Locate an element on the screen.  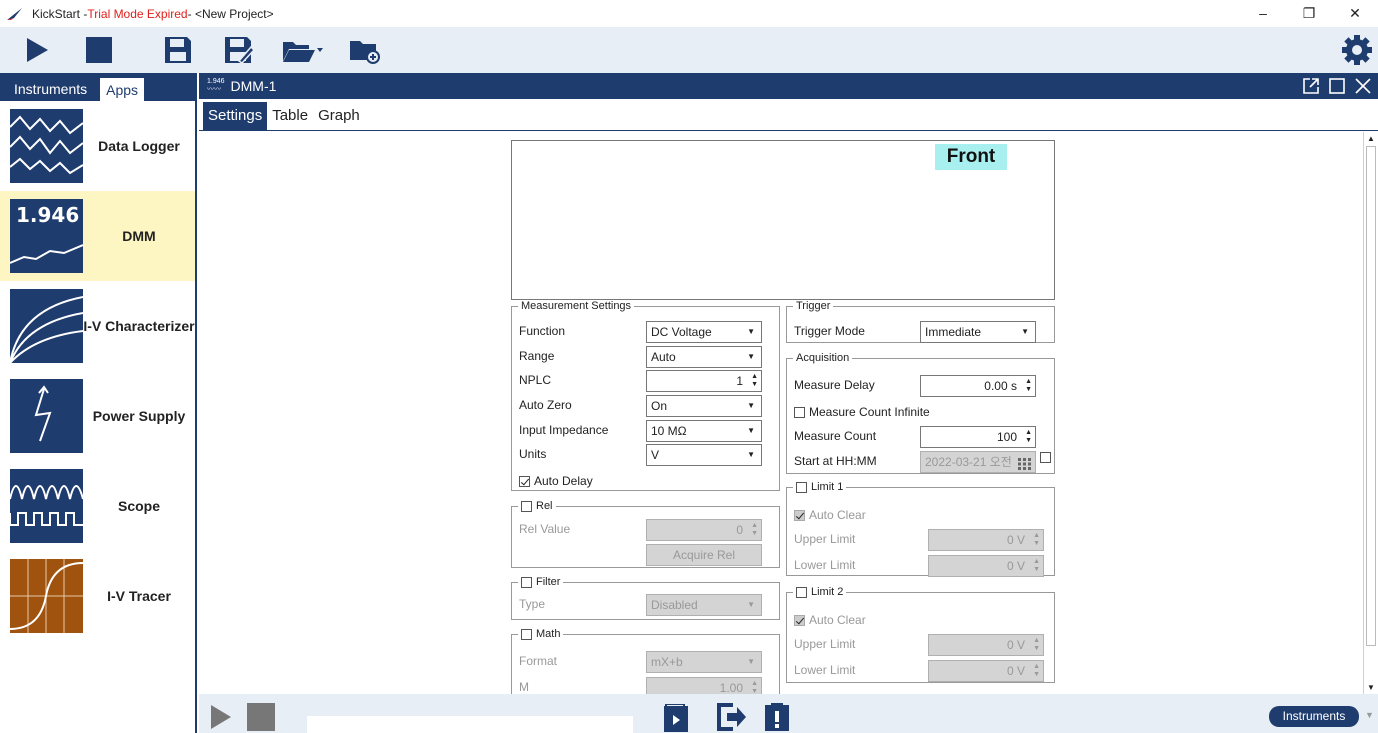
math-format-select: mX+b ▼ is located at coordinates (704, 662).